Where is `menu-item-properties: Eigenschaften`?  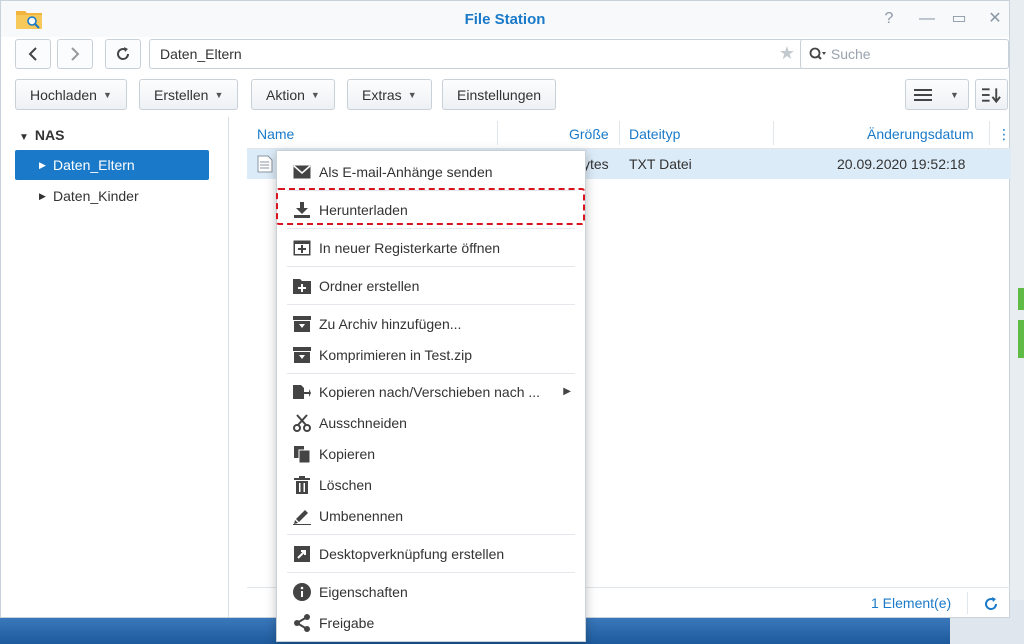 menu-item-properties: Eigenschaften is located at coordinates (431, 591).